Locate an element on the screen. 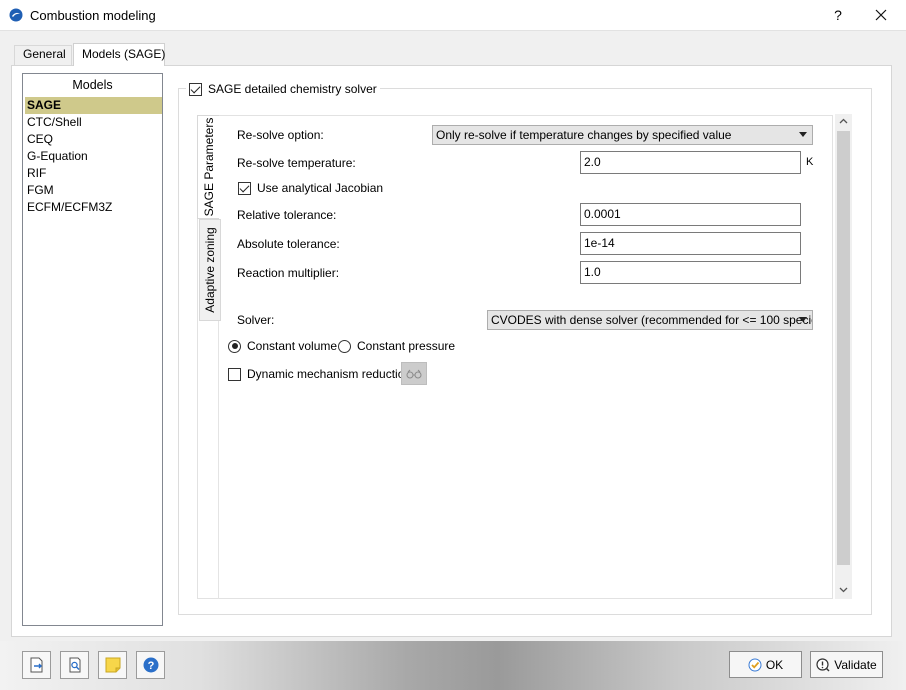  title-bar: Combustion modeling ? is located at coordinates (453, 15).